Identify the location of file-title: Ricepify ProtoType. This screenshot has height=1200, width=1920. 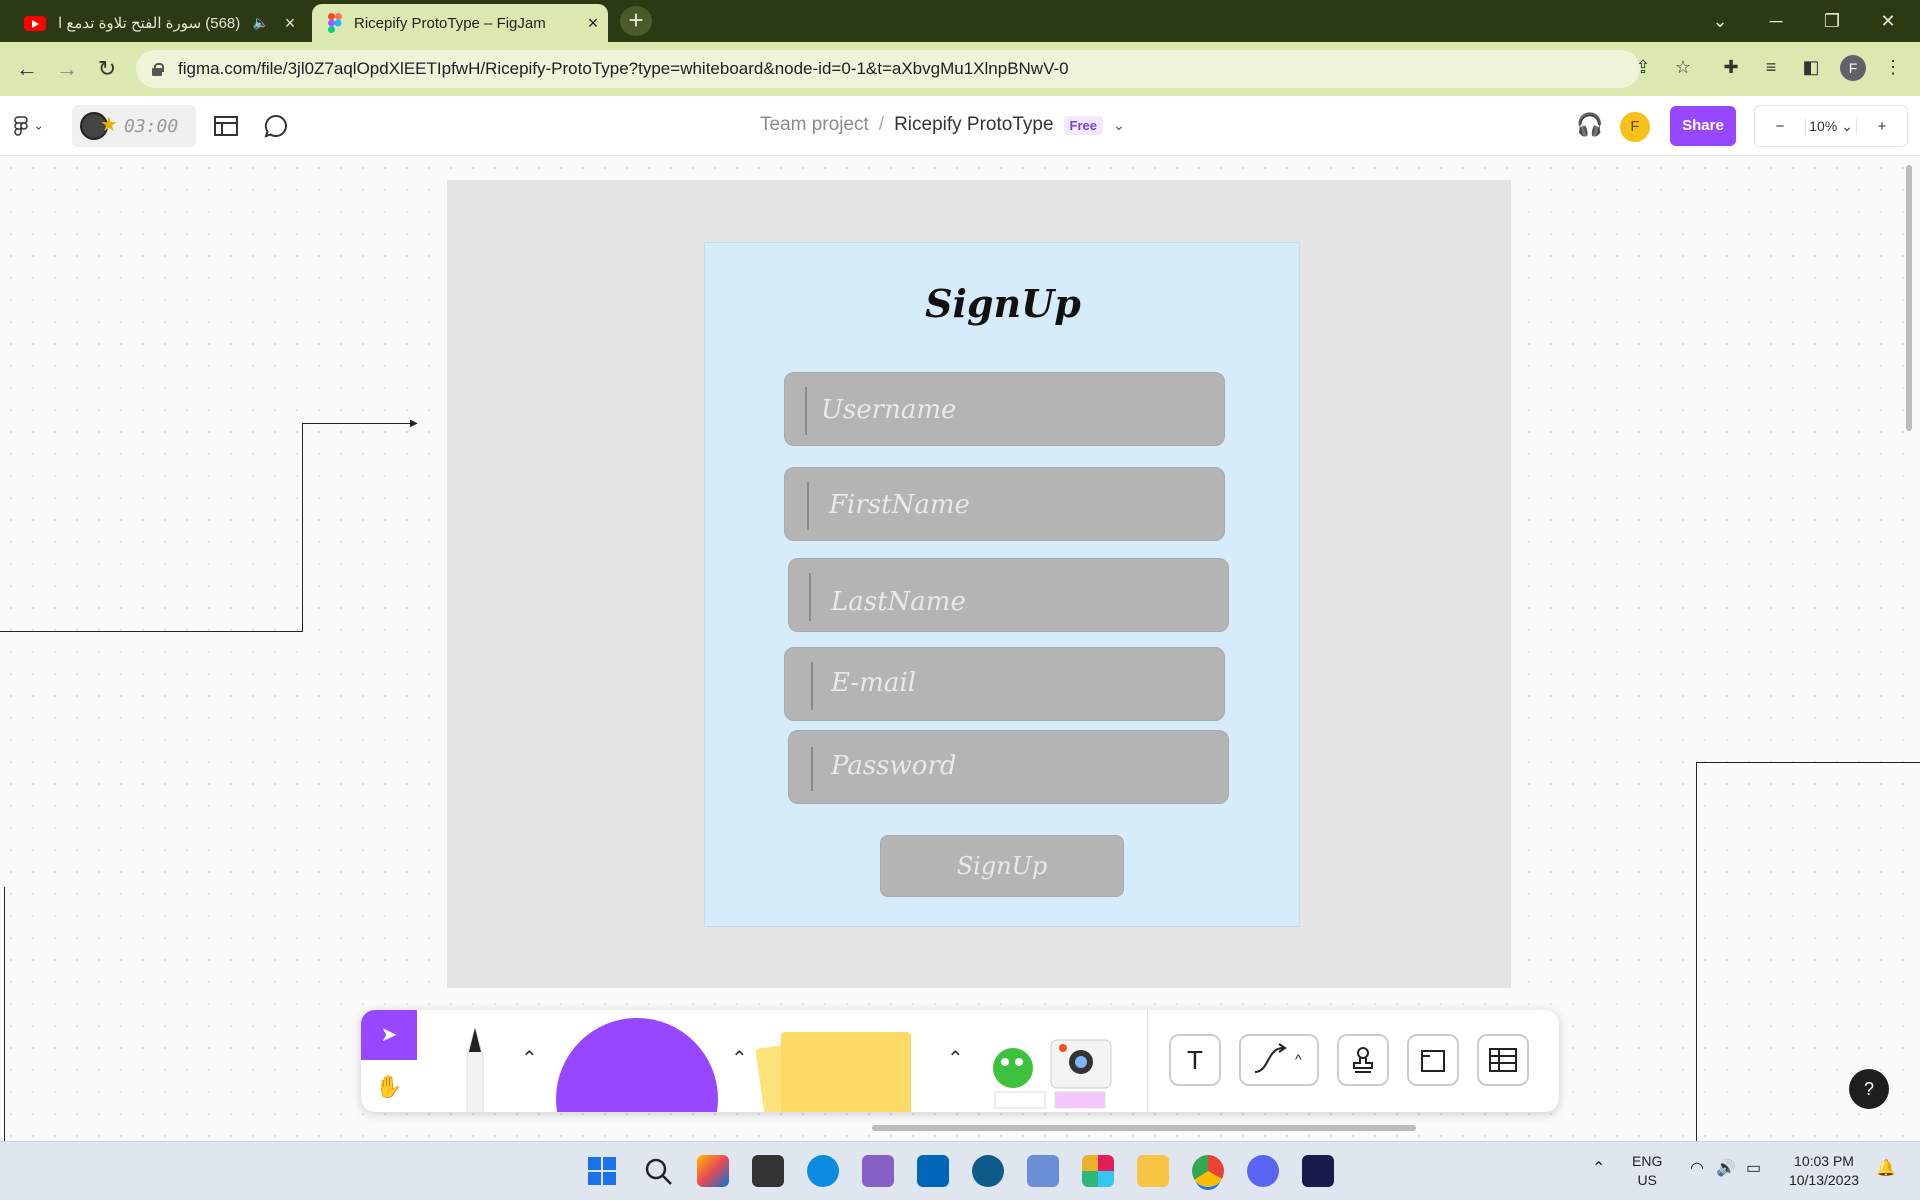
(973, 125).